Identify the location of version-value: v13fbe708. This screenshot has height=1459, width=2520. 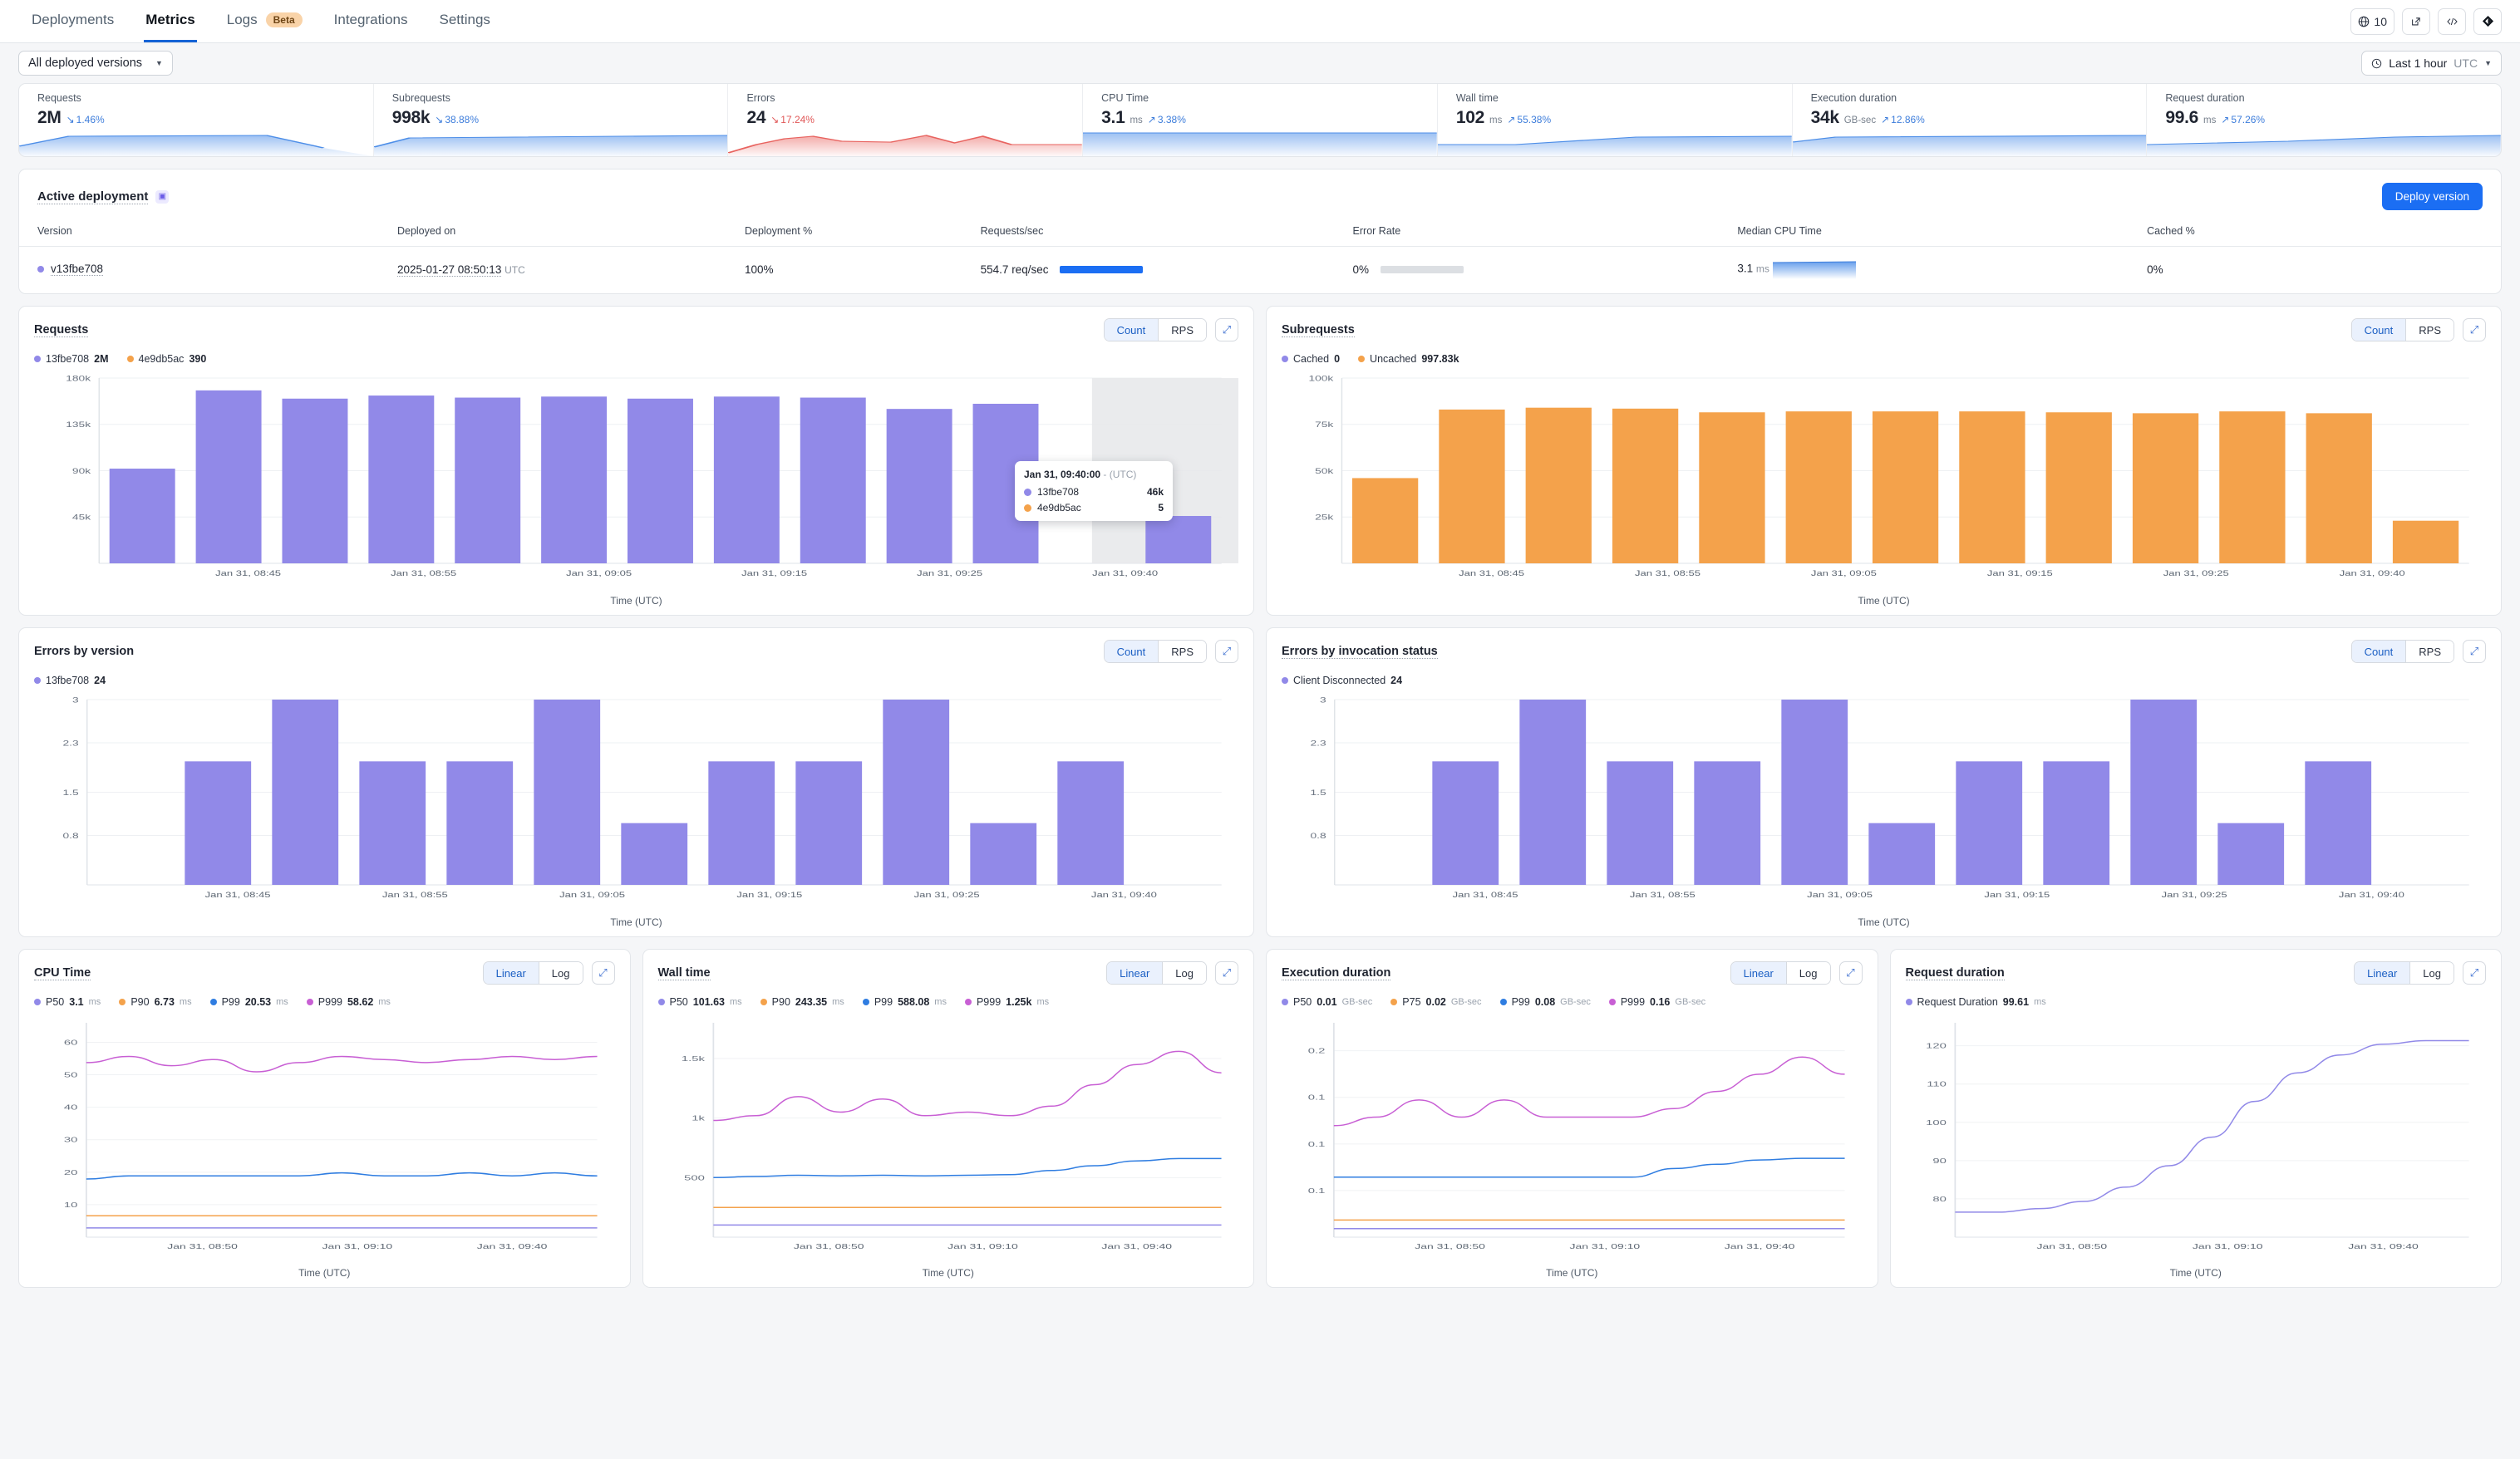
(77, 269).